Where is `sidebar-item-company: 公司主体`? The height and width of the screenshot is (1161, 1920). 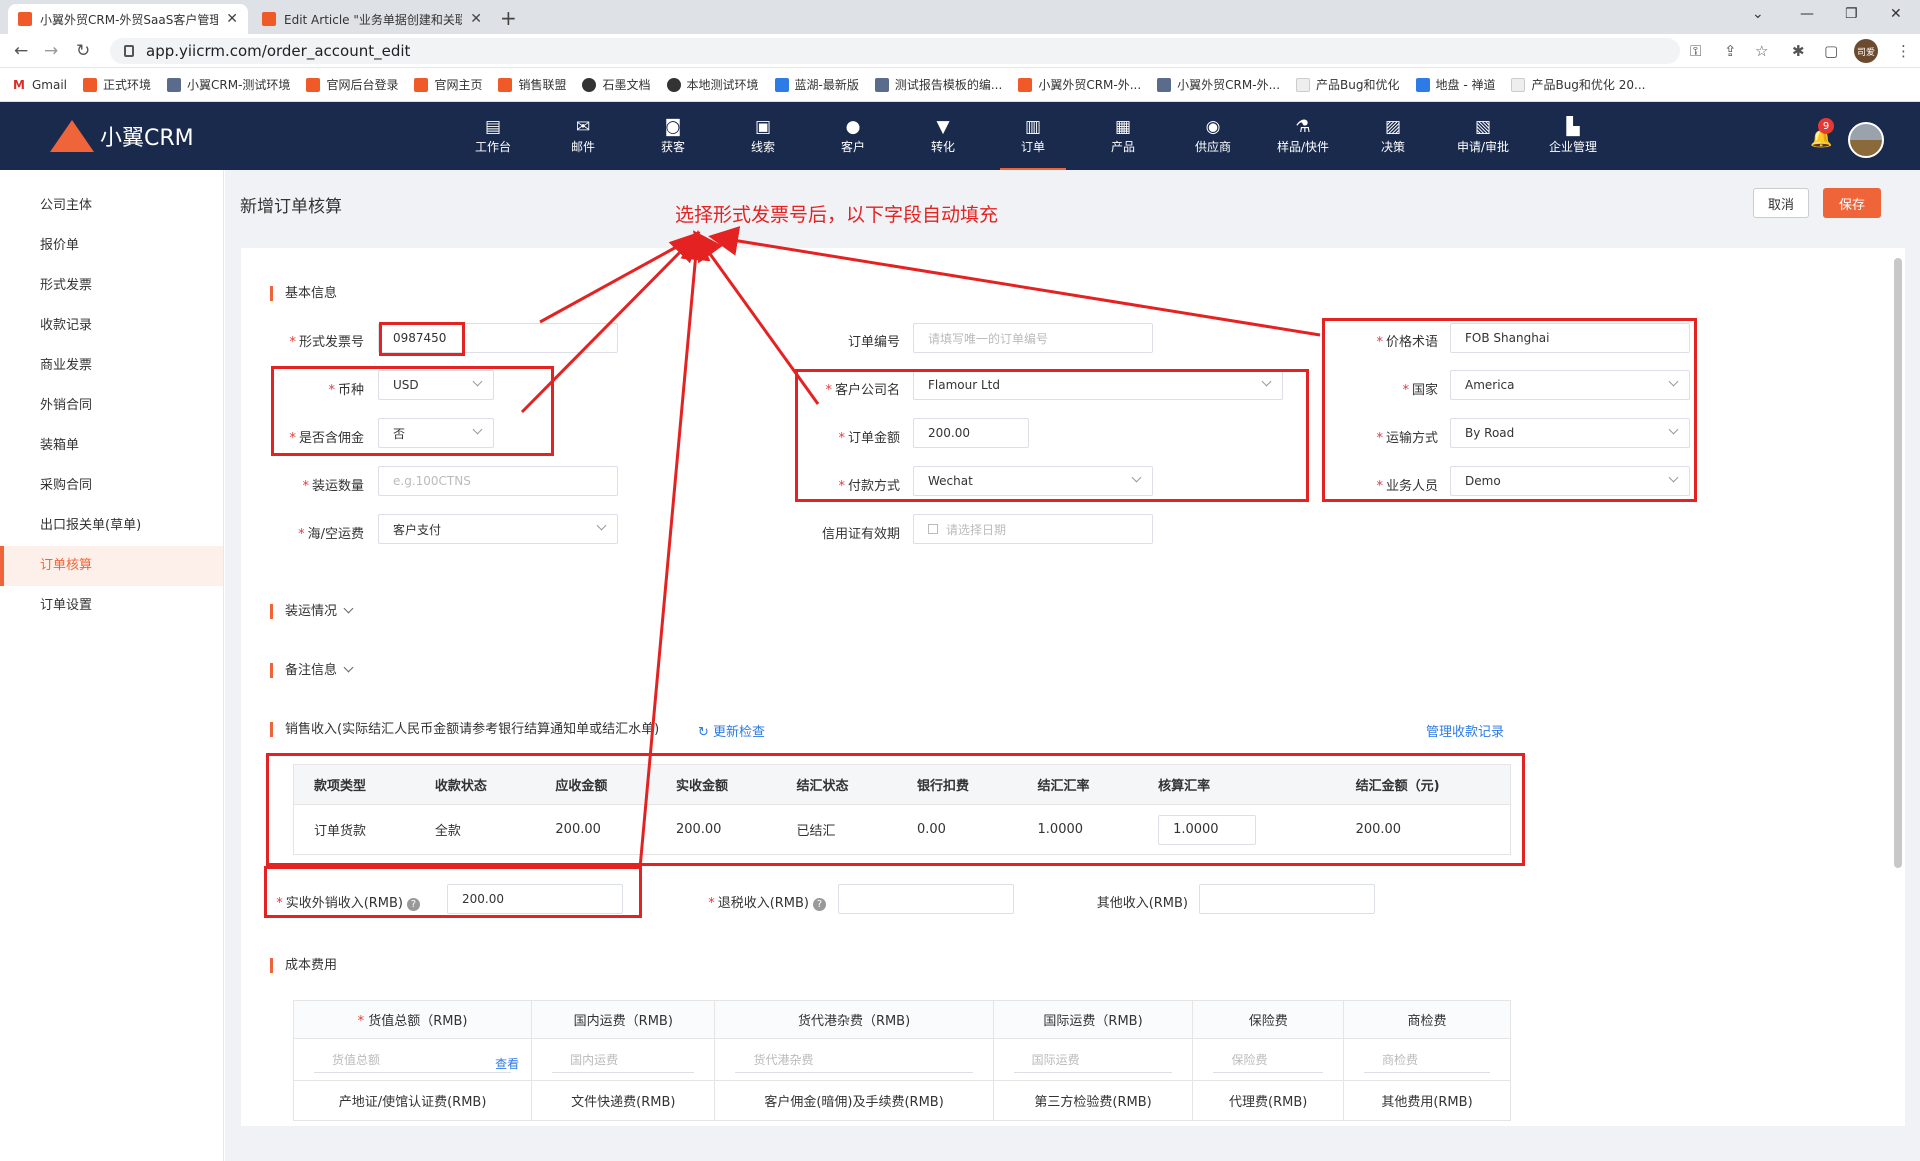
sidebar-item-company: 公司主体 is located at coordinates (111, 206).